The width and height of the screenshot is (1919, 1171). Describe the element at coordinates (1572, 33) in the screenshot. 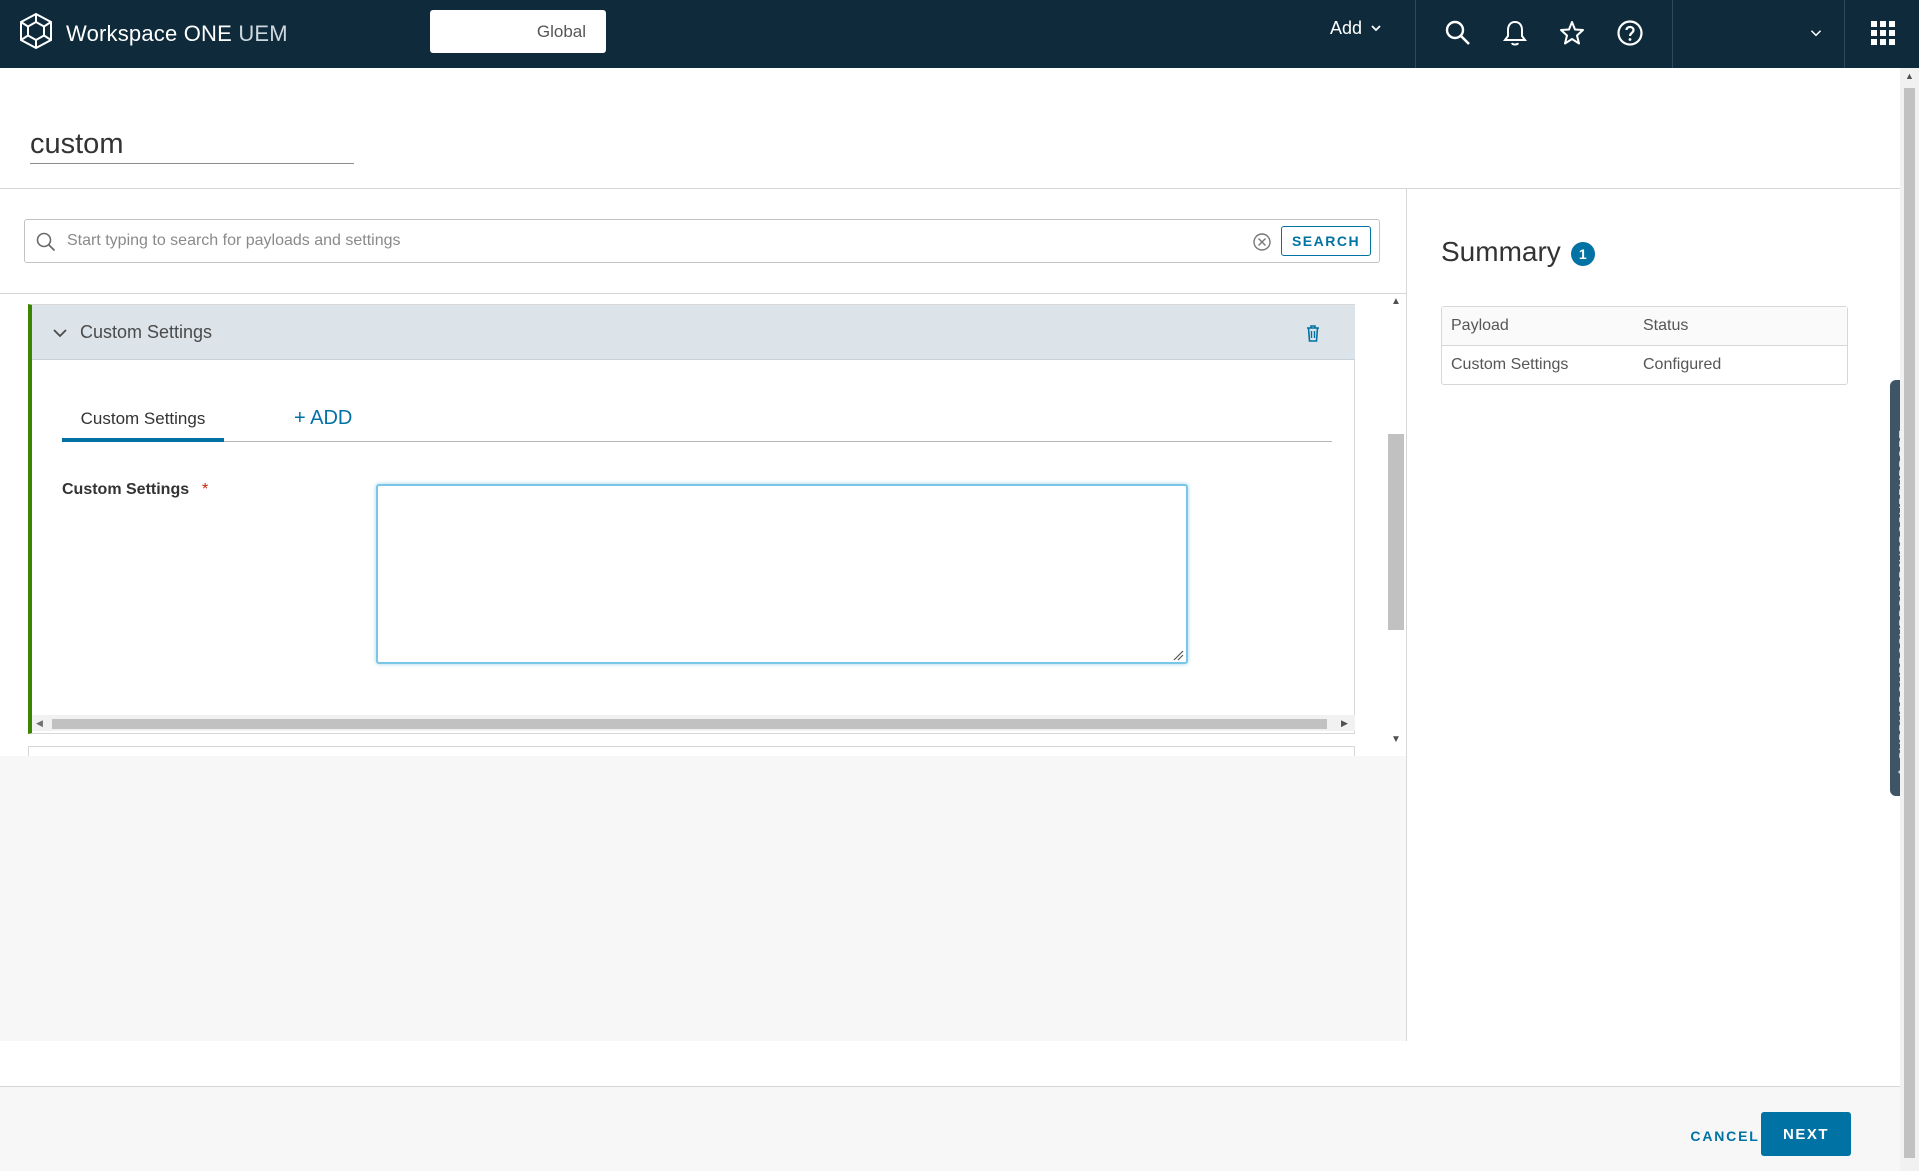

I see `favorites-star-icon` at that location.